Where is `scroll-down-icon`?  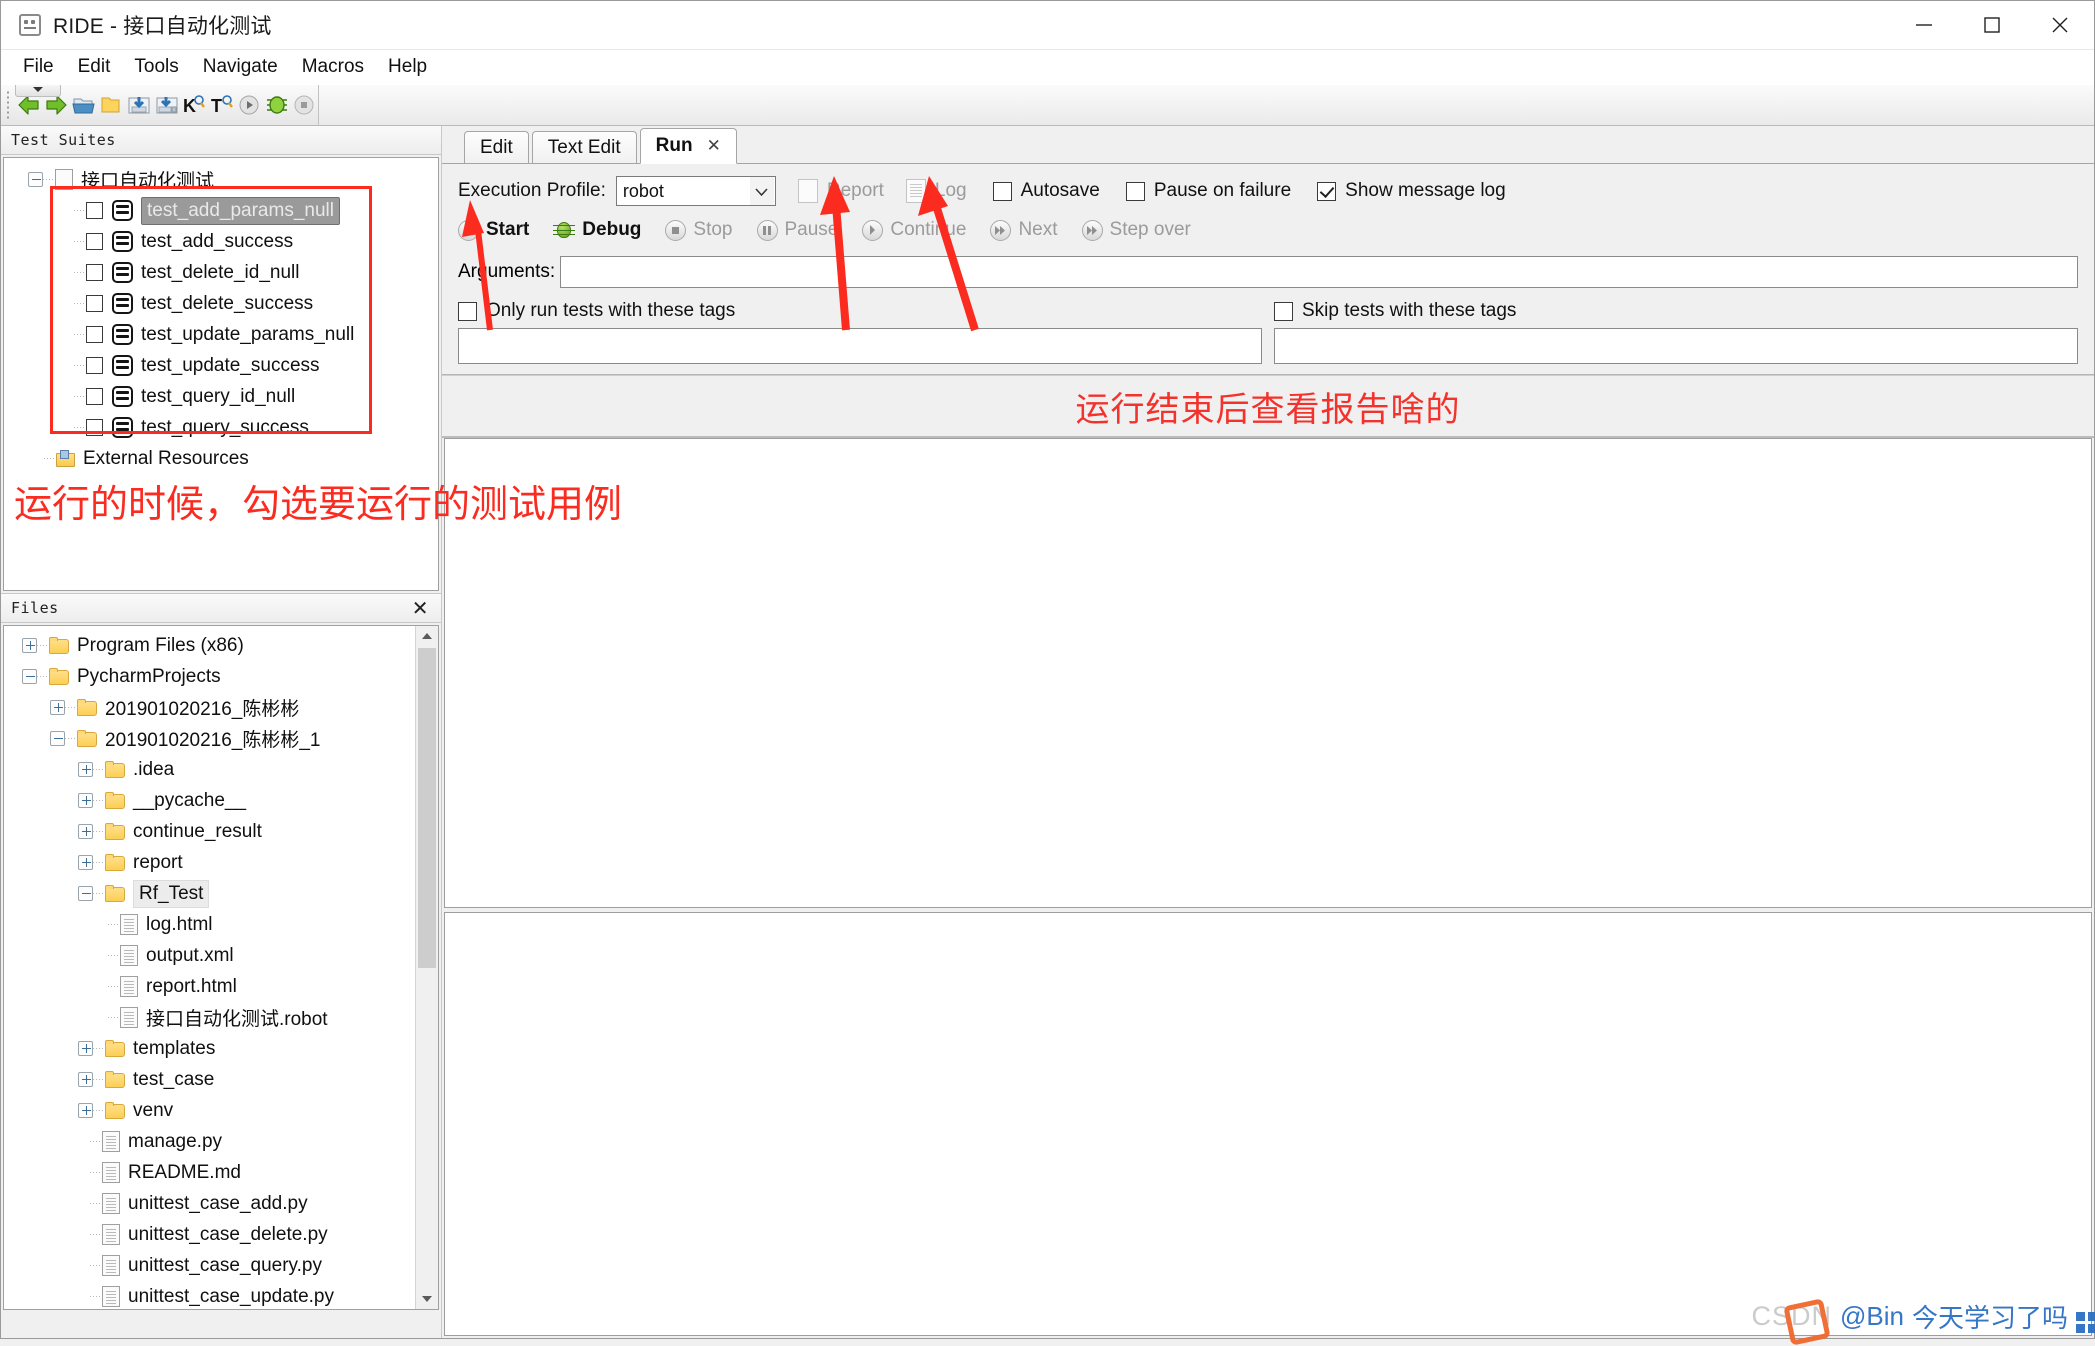 scroll-down-icon is located at coordinates (427, 1299).